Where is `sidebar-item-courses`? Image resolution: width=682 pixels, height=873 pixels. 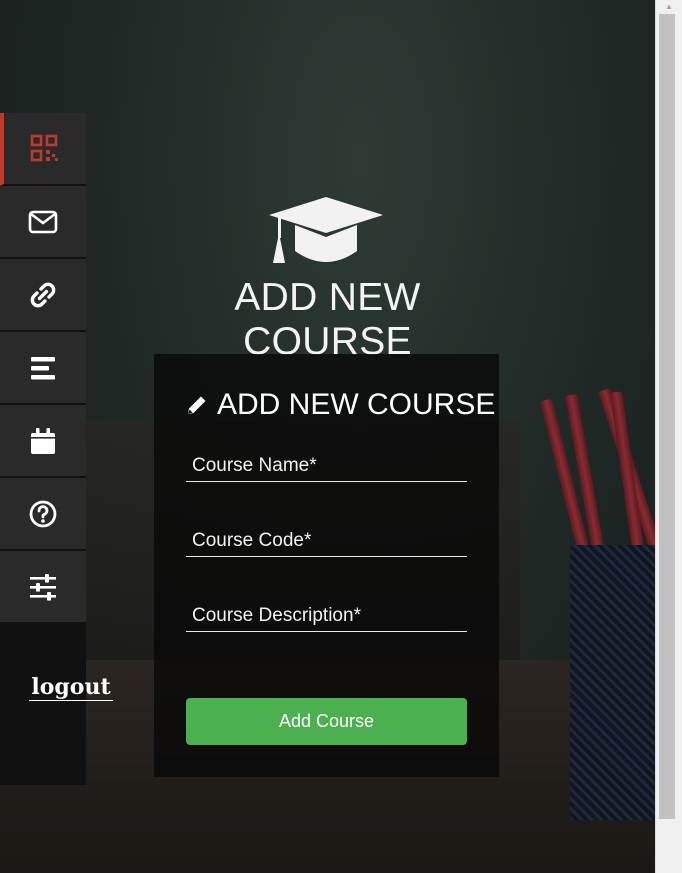 sidebar-item-courses is located at coordinates (43, 368).